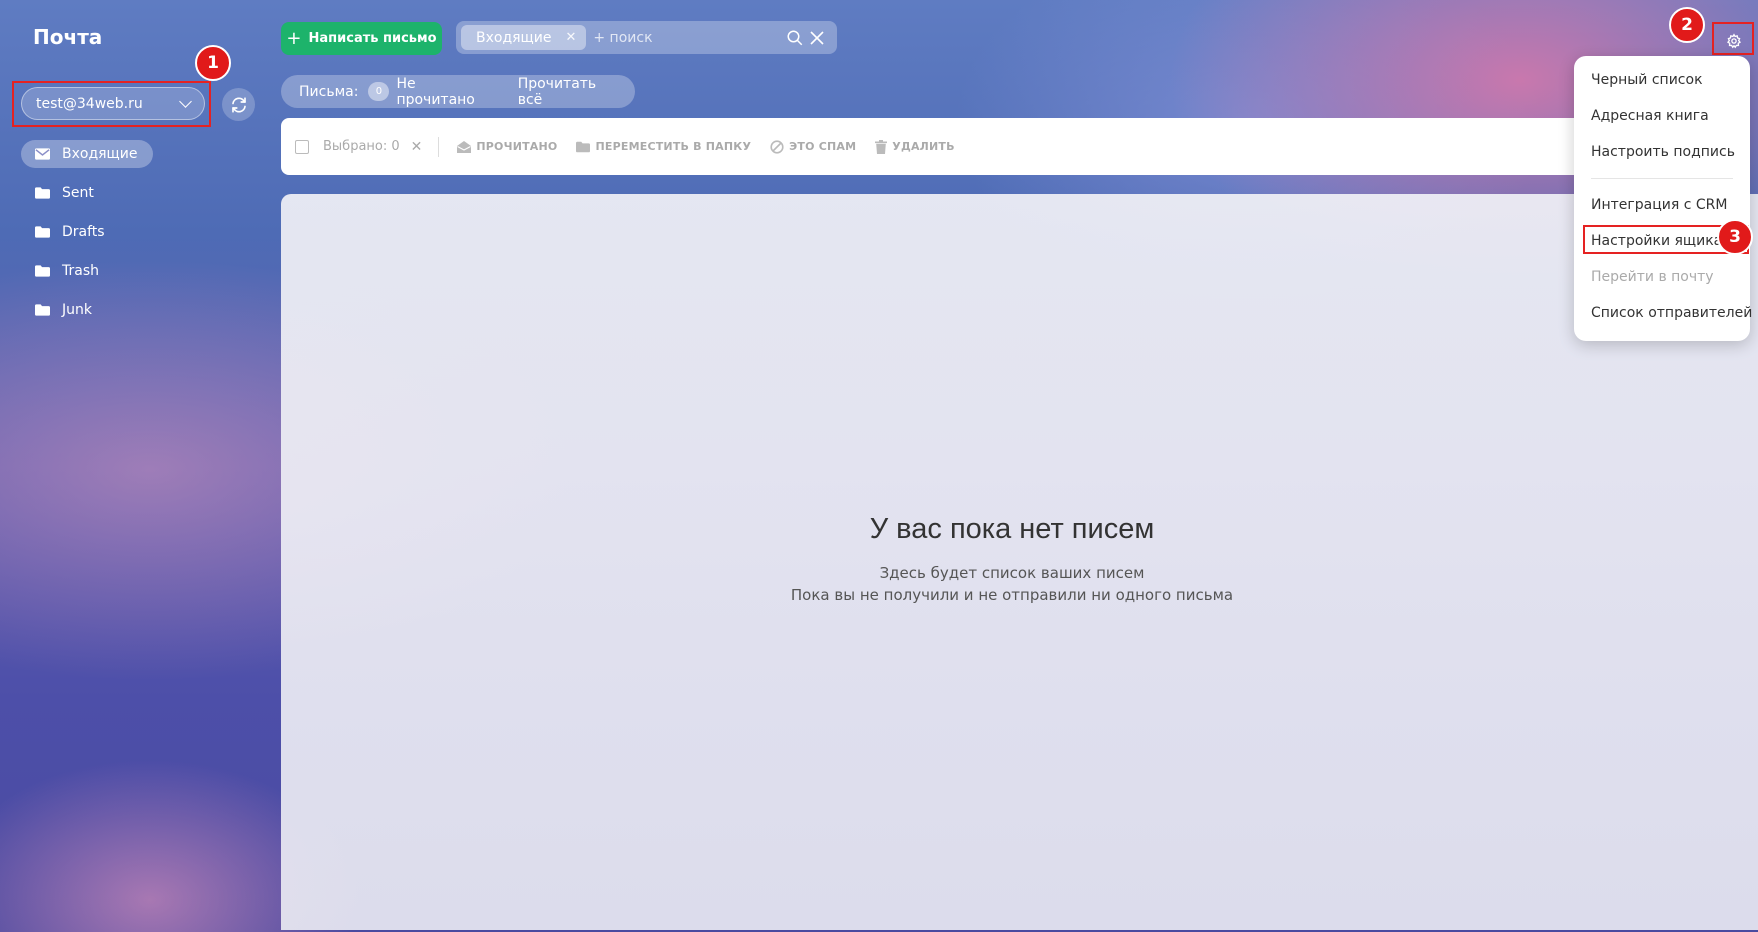 This screenshot has width=1758, height=932. I want to click on account-highlight-box, so click(111, 104).